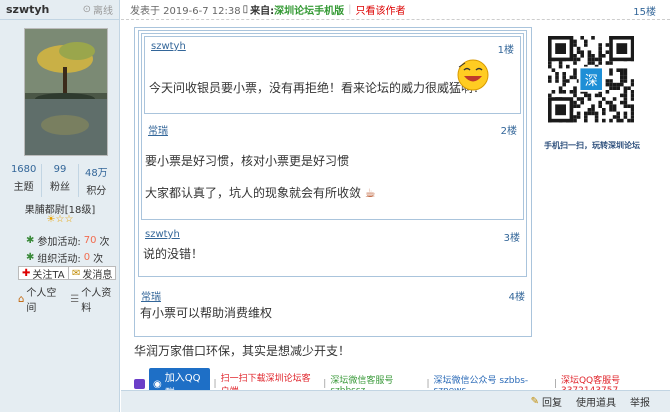 The height and width of the screenshot is (412, 670). Describe the element at coordinates (395, 401) in the screenshot. I see `post-actions-bar: ✎ 回复 使用道具 举报` at that location.